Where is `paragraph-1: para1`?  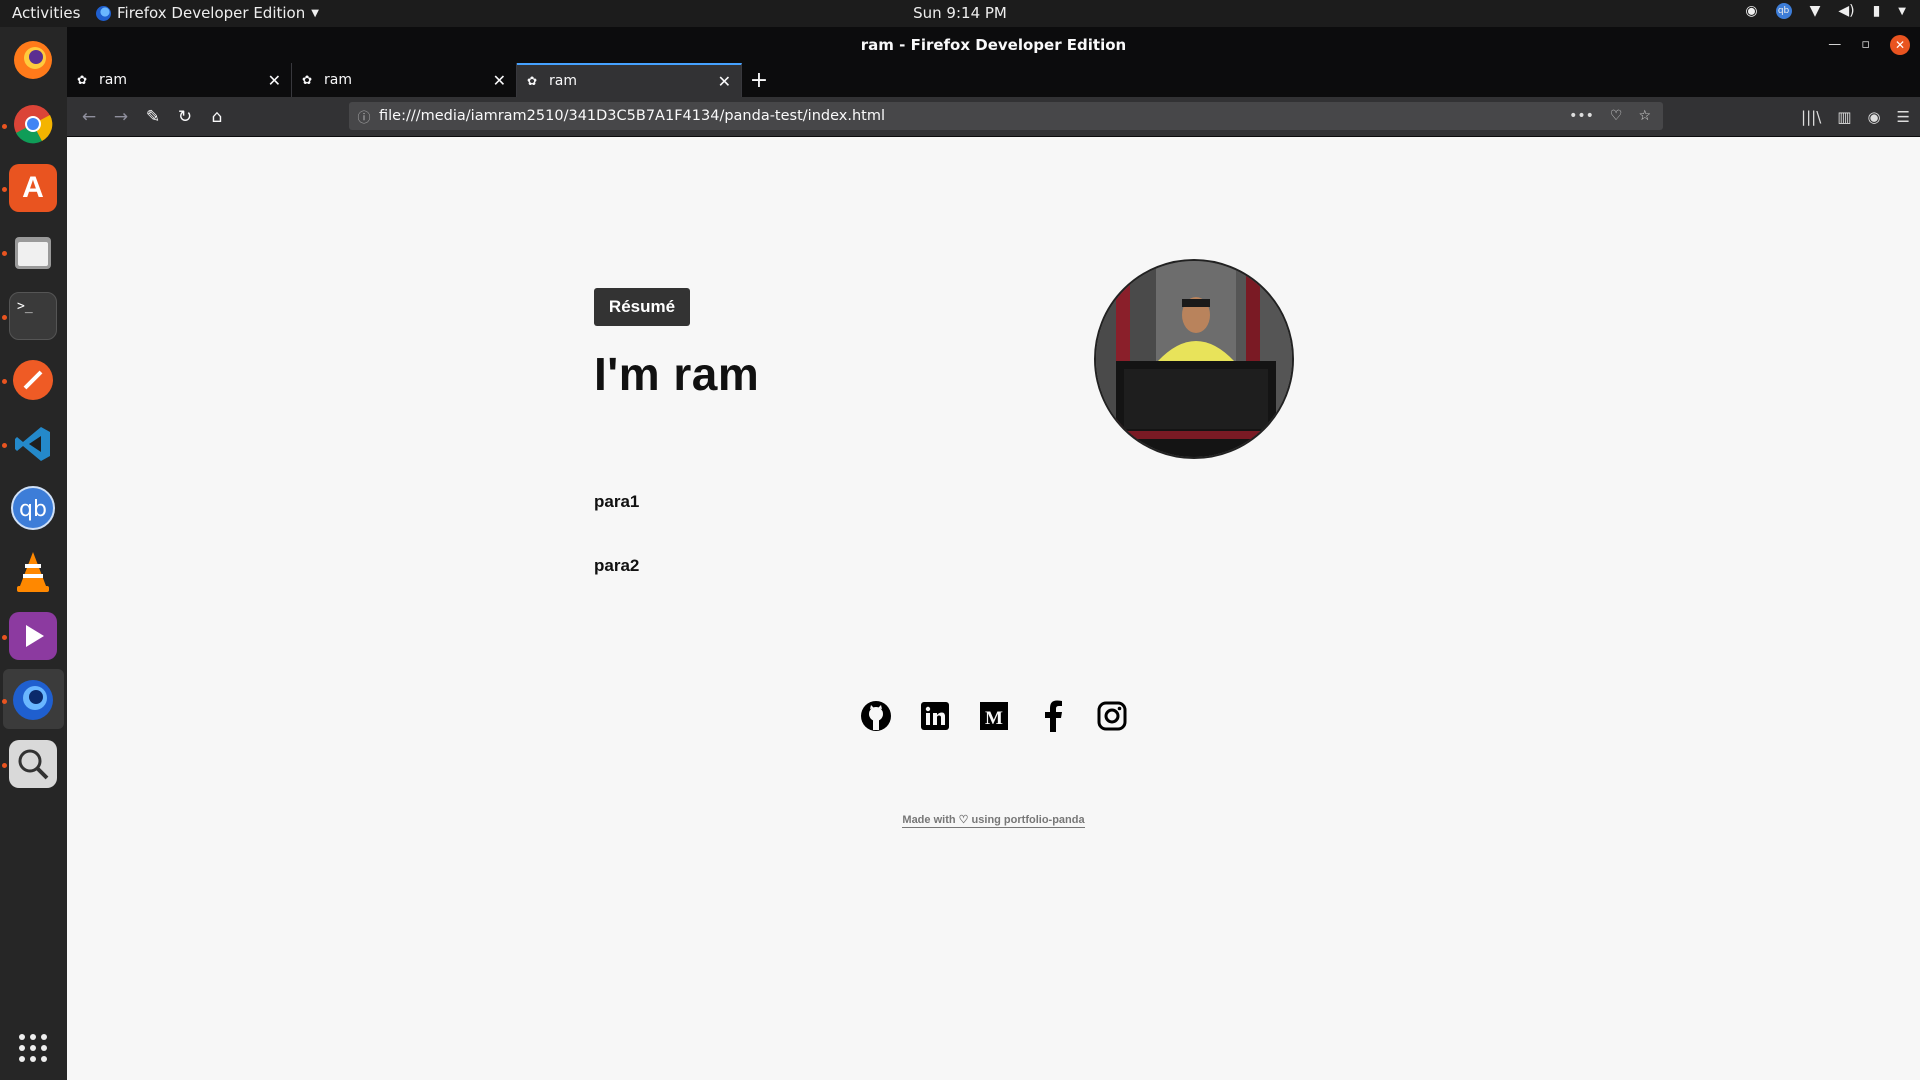
paragraph-1: para1 is located at coordinates (617, 501).